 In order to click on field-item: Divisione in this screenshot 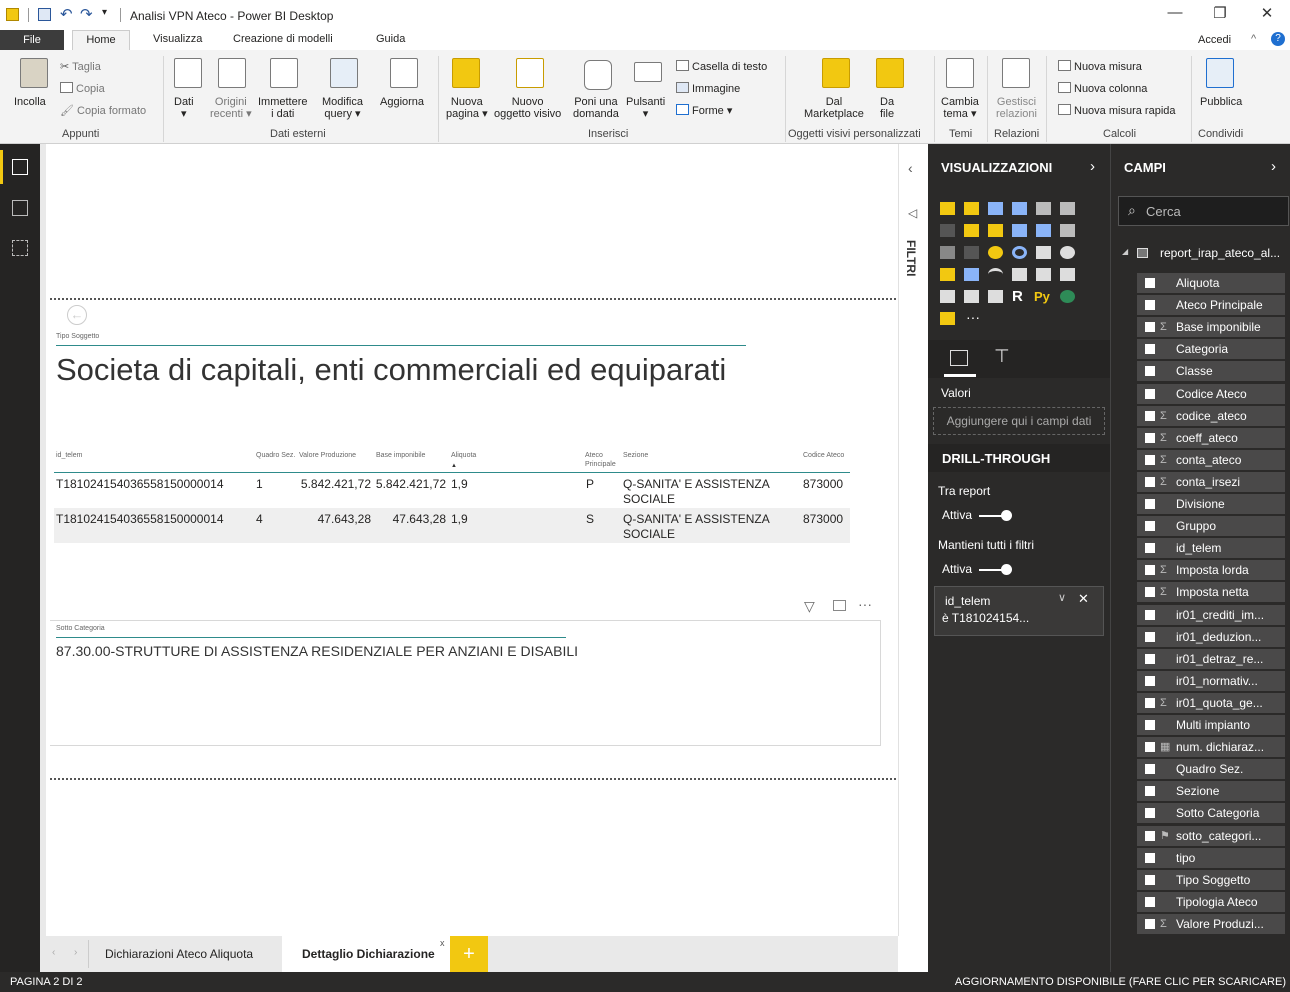, I will do `click(1211, 504)`.